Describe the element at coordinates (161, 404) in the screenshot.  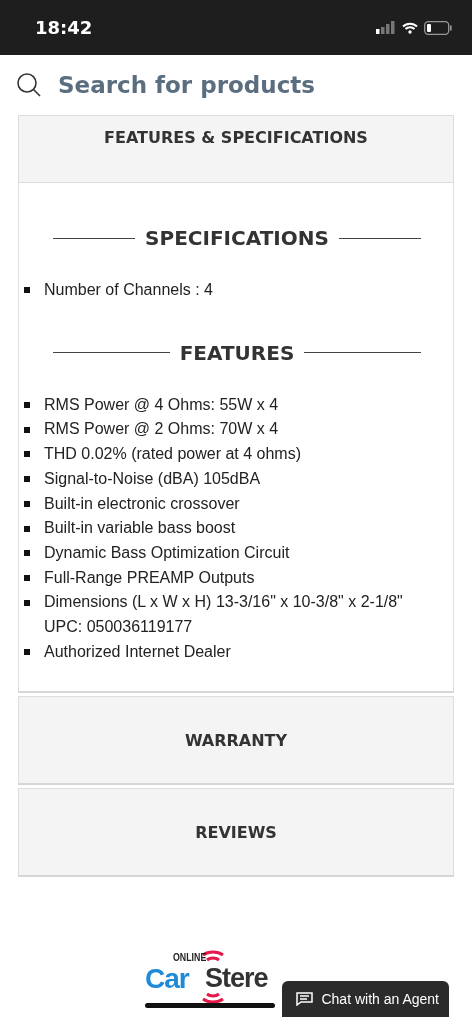
I see `feature-text: RMS Power @ 4 Ohms: 55W x 4` at that location.